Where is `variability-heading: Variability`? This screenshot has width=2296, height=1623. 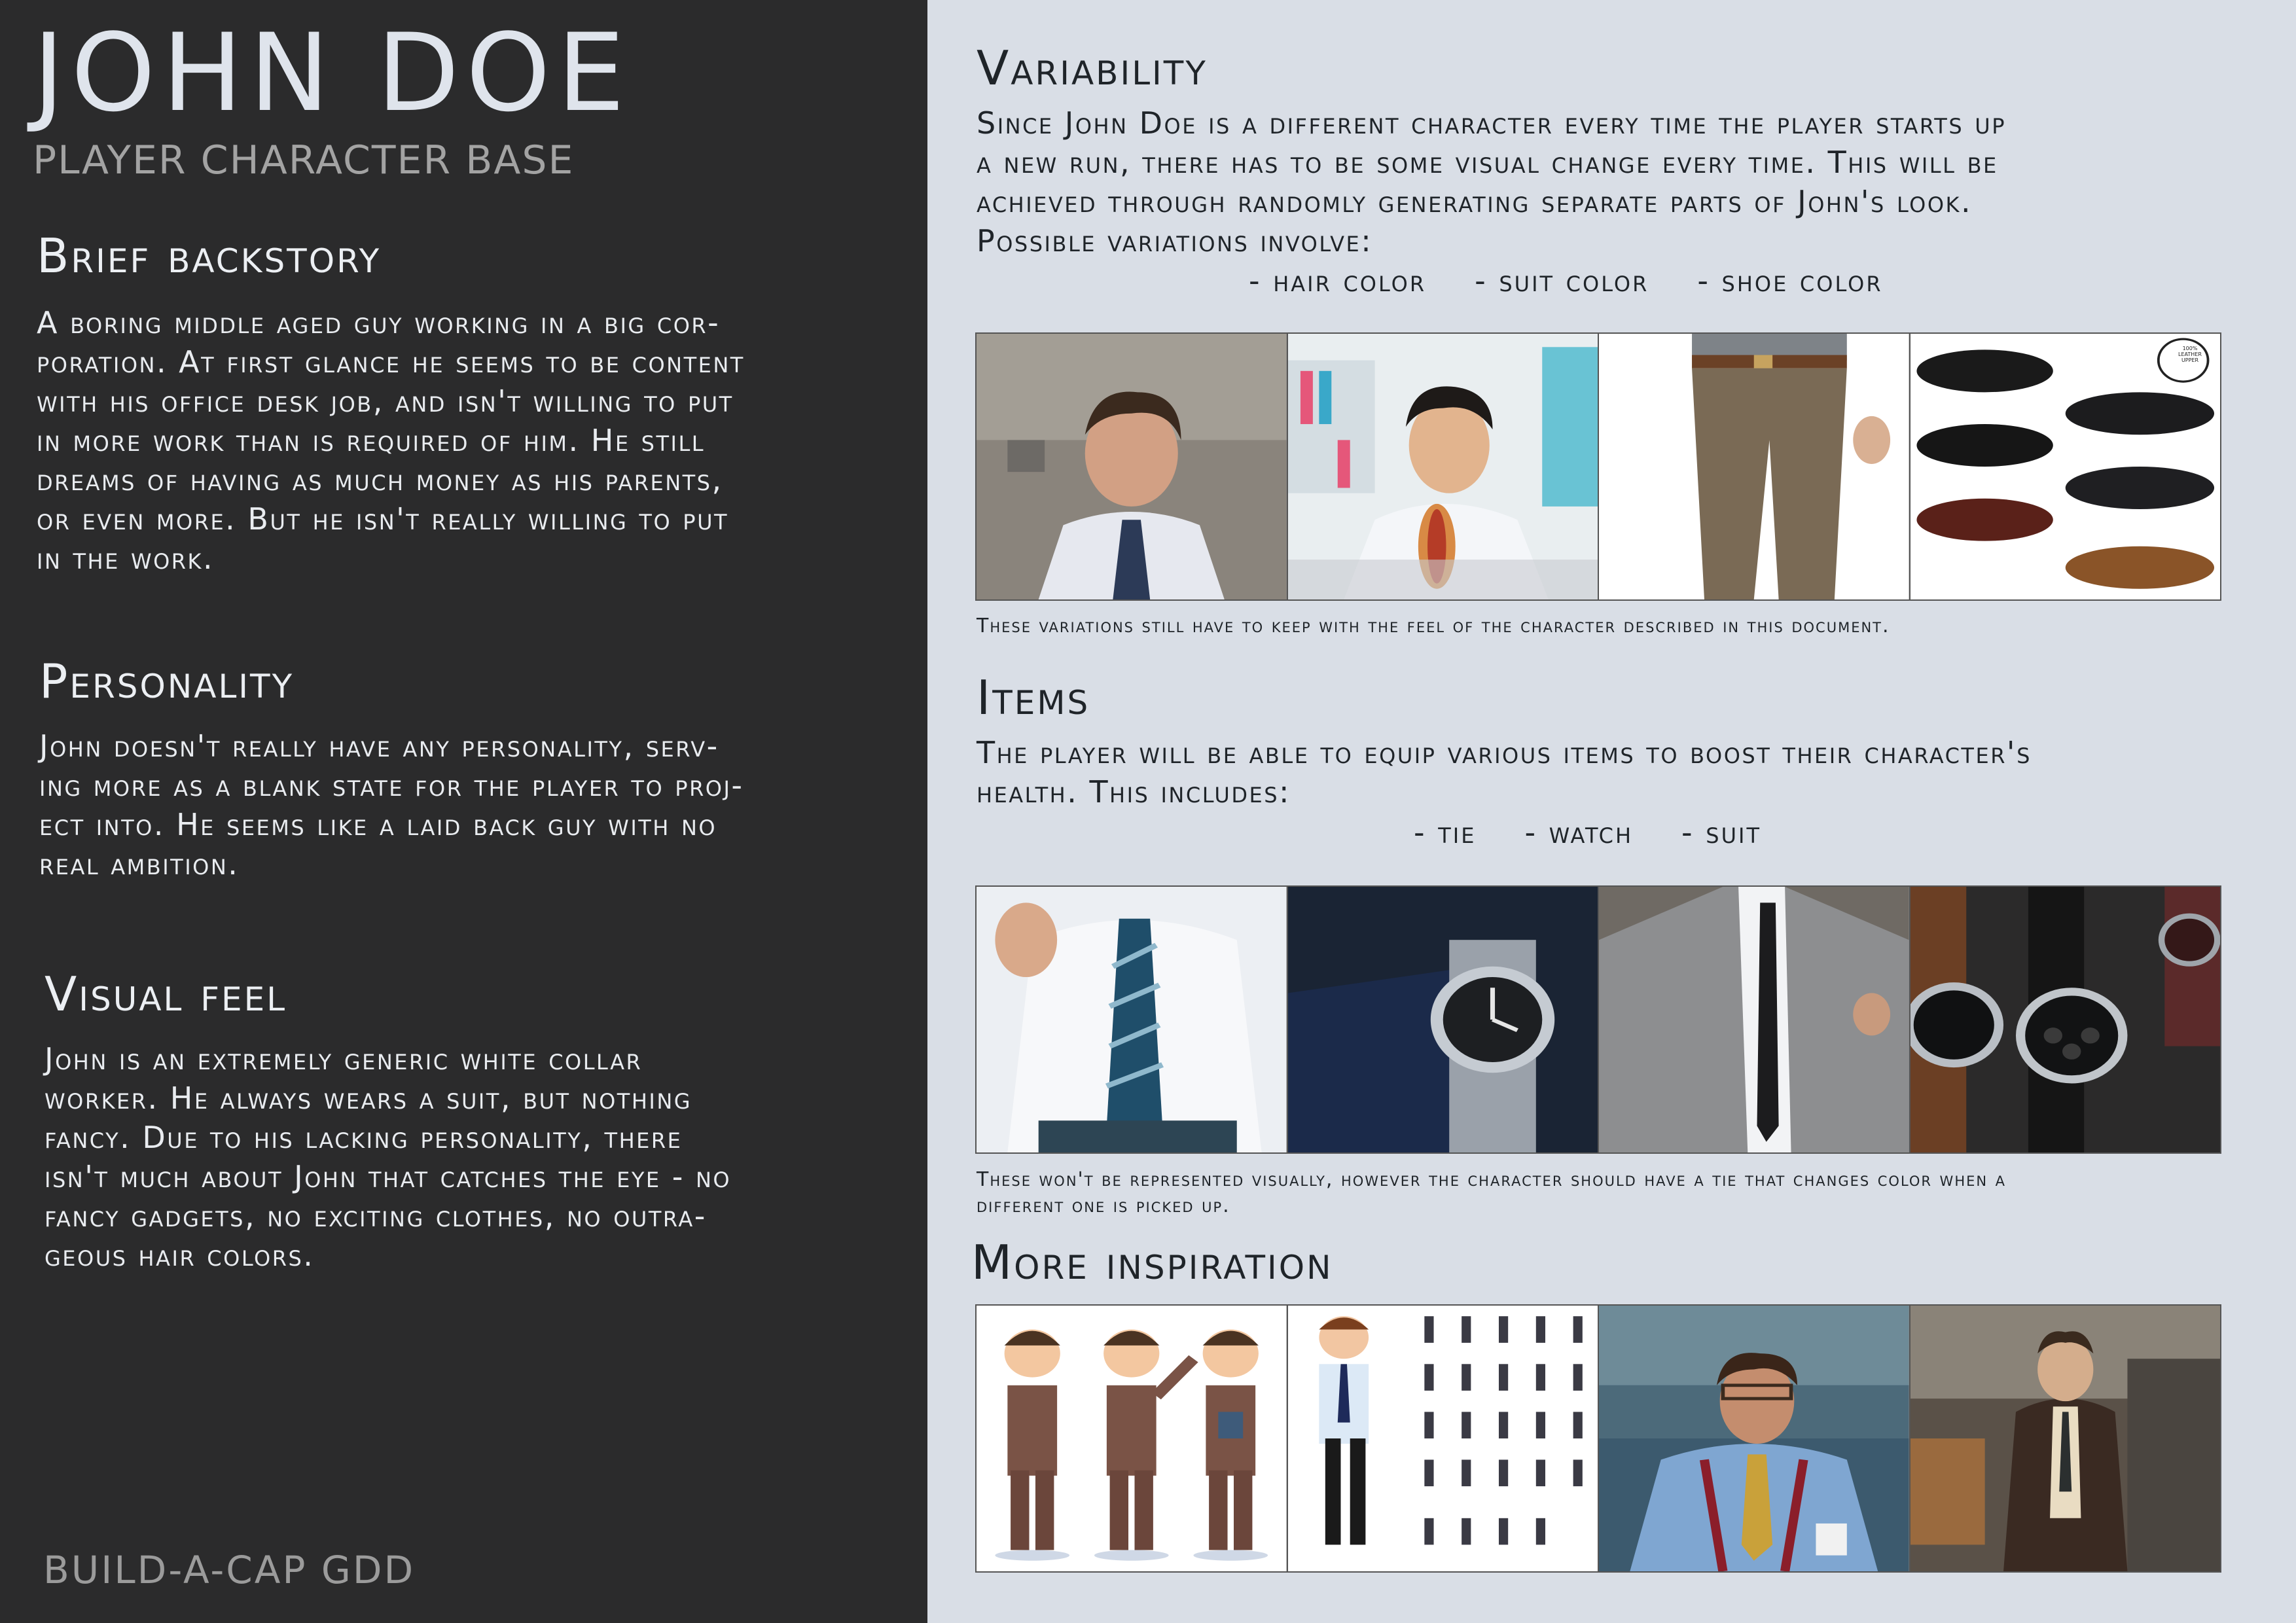 variability-heading: Variability is located at coordinates (1092, 68).